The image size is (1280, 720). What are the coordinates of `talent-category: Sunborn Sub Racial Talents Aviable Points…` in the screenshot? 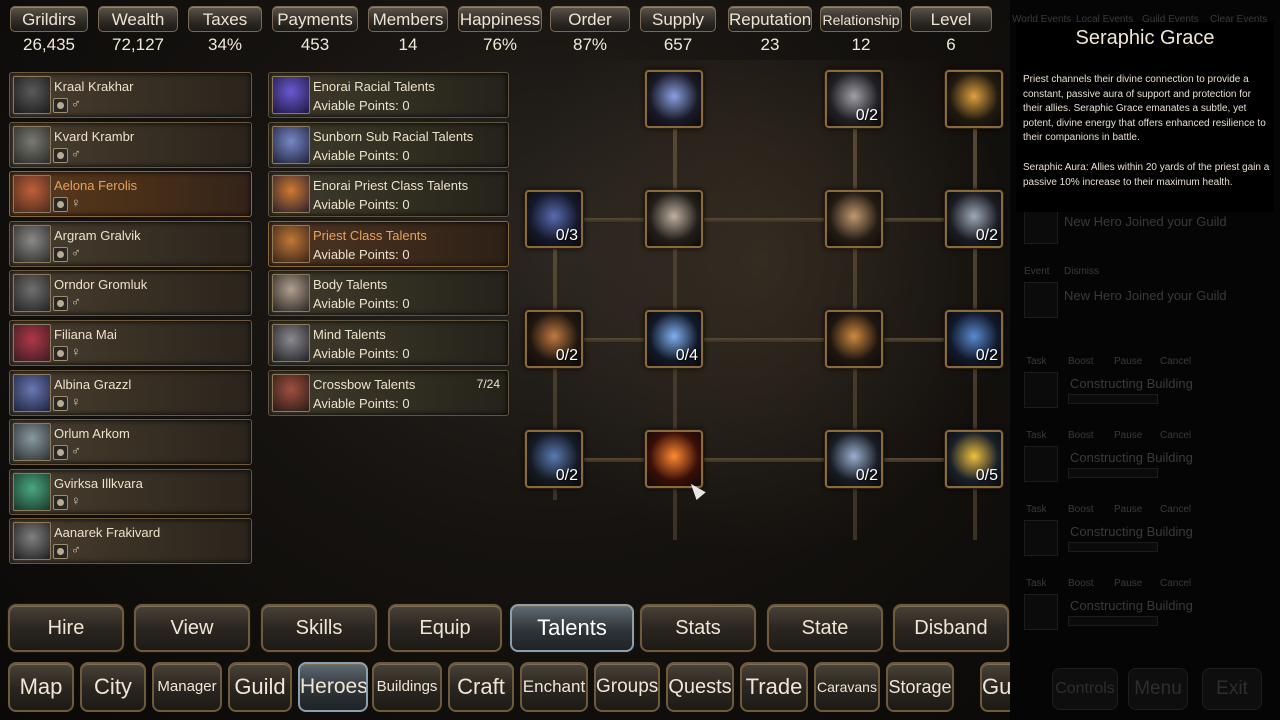 It's located at (388, 144).